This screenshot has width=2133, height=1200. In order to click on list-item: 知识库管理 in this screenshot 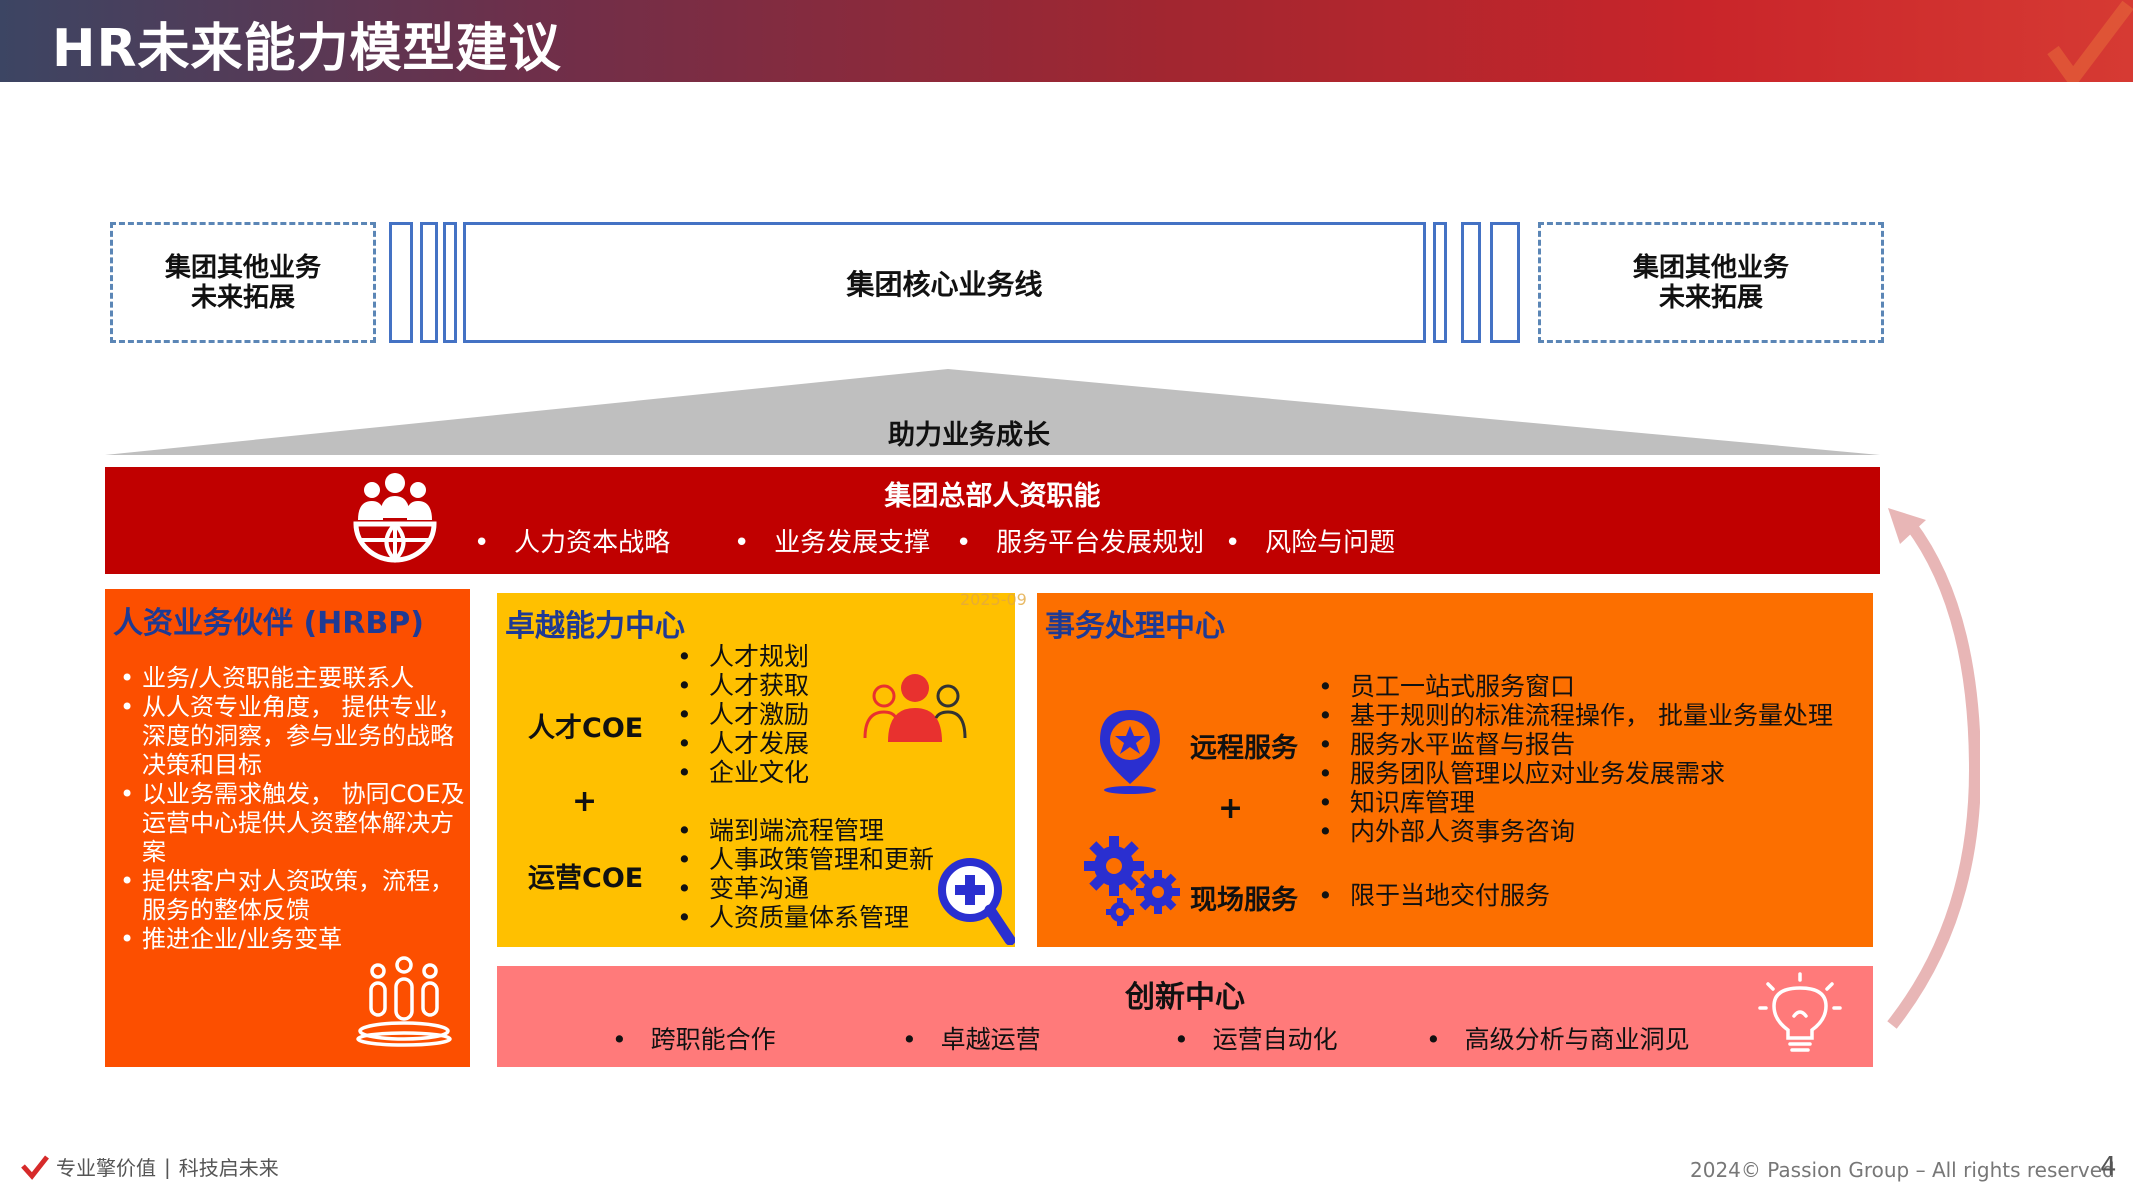, I will do `click(1575, 802)`.